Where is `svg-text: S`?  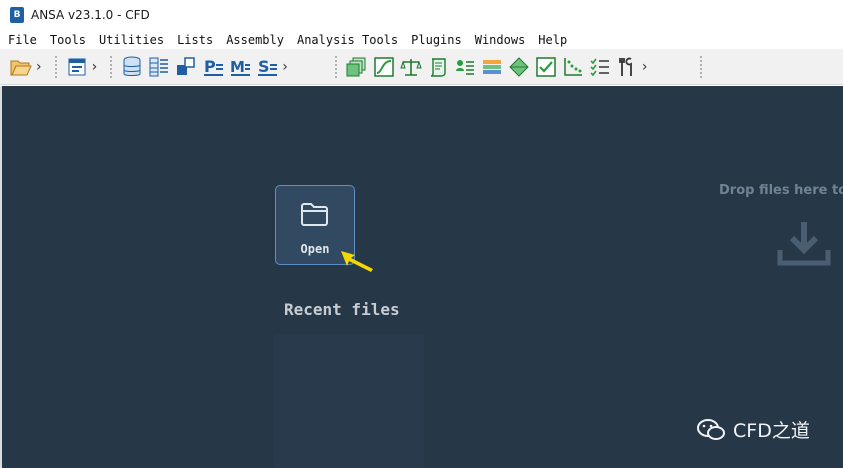
svg-text: S is located at coordinates (264, 66).